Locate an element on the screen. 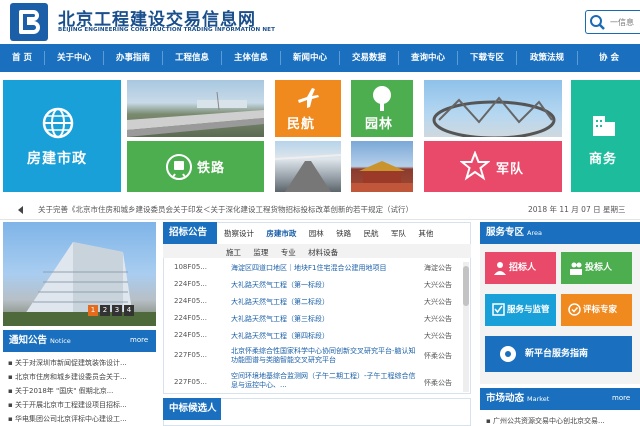 The height and width of the screenshot is (426, 640). tile-fangjian: 房建市政 is located at coordinates (62, 136).